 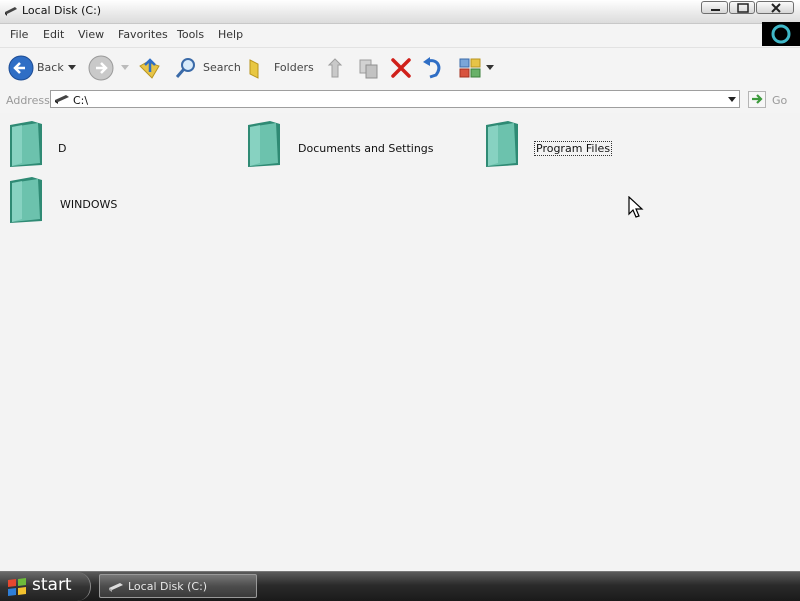 I want to click on toolbar: Back Search Folders, so click(x=400, y=68).